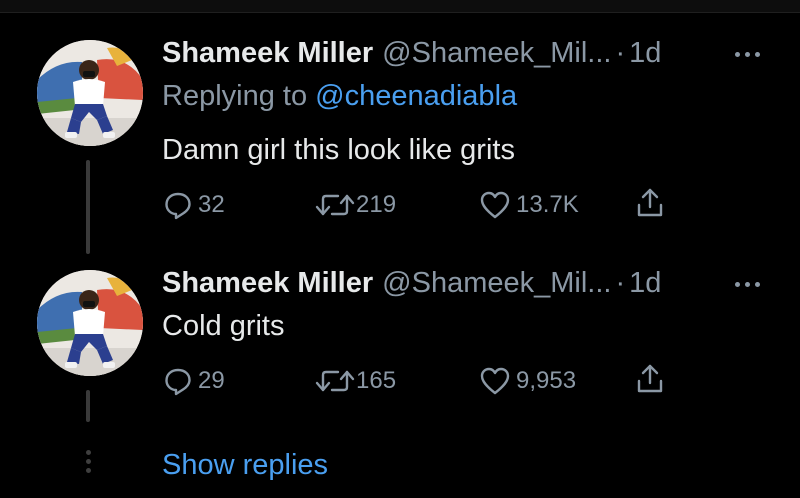  Describe the element at coordinates (89, 462) in the screenshot. I see `more-replies-dots-icon` at that location.